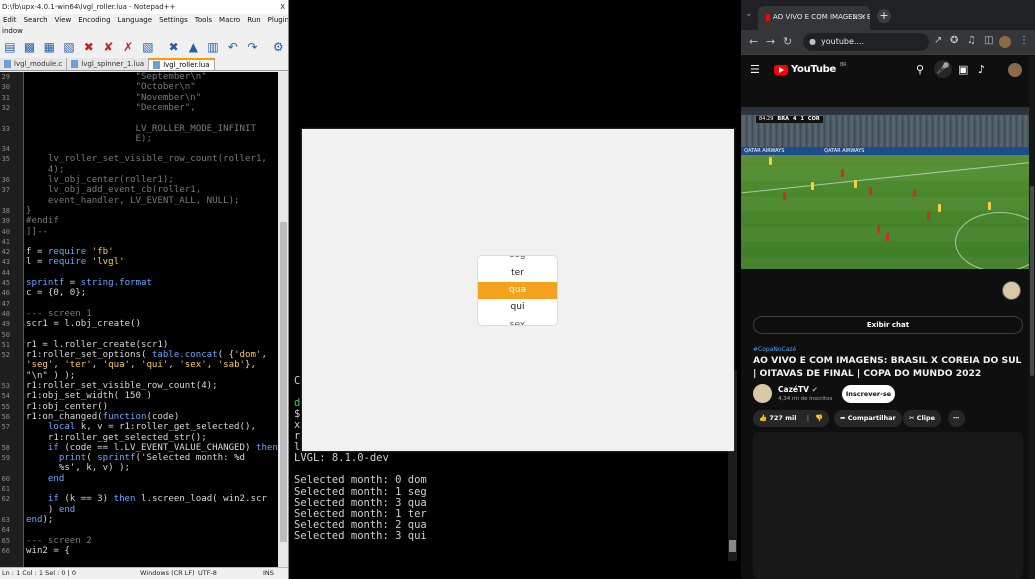 The image size is (1035, 579). What do you see at coordinates (139, 489) in the screenshot?
I see `code-line: 61` at bounding box center [139, 489].